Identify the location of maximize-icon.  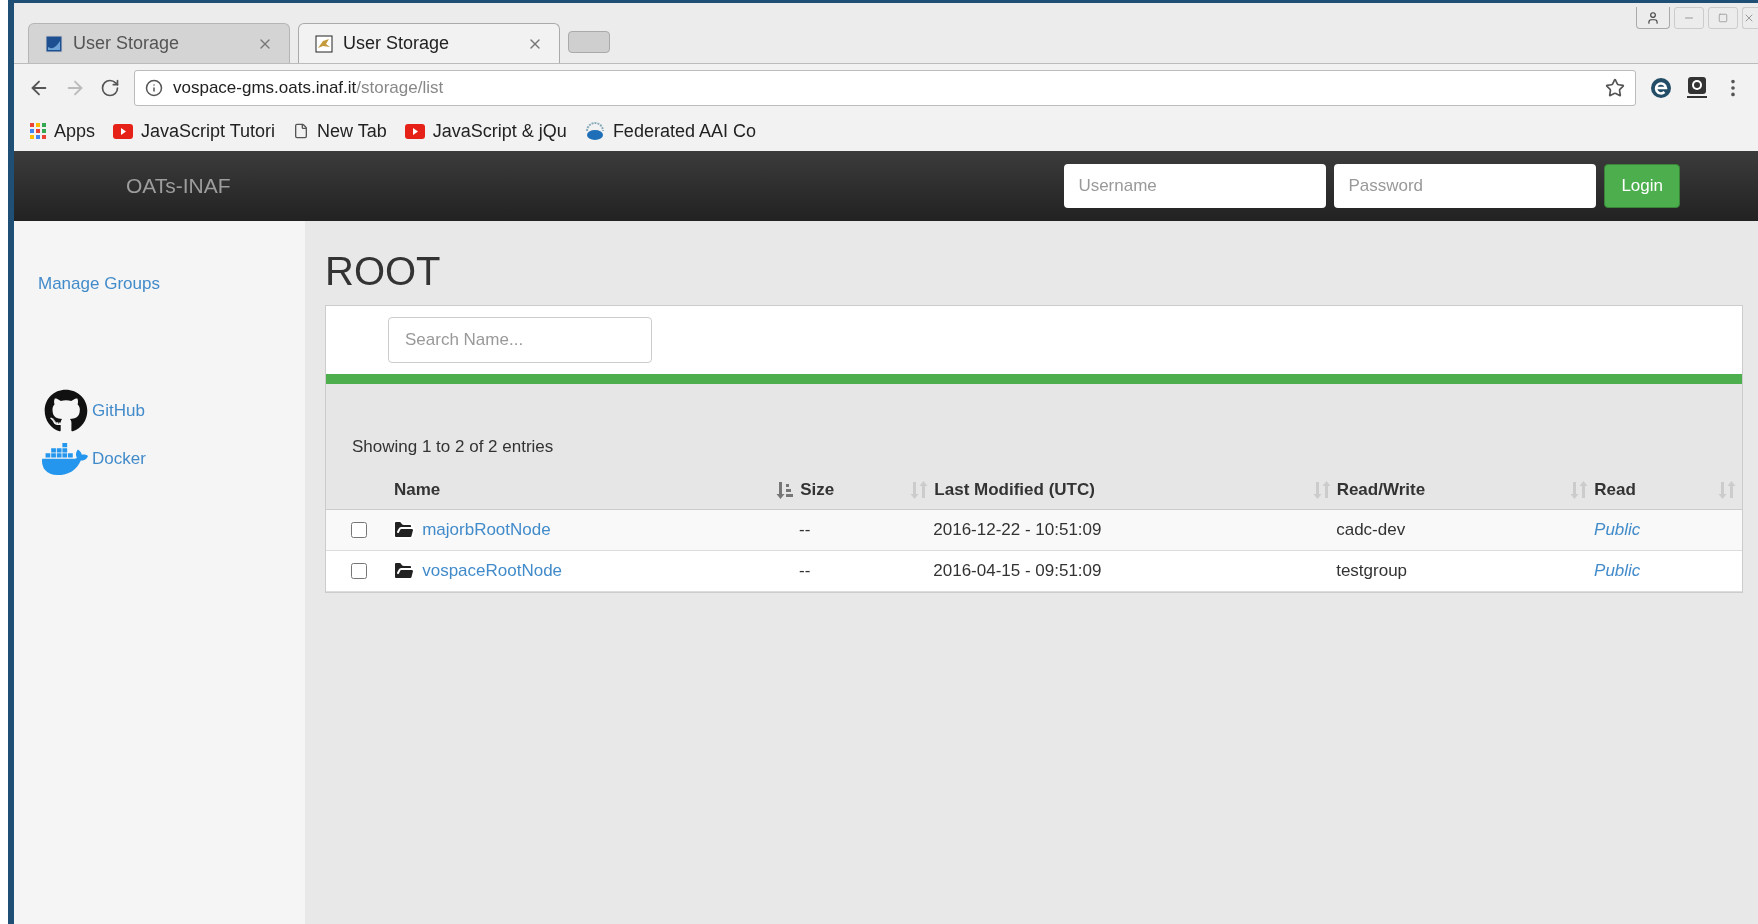
(1723, 18).